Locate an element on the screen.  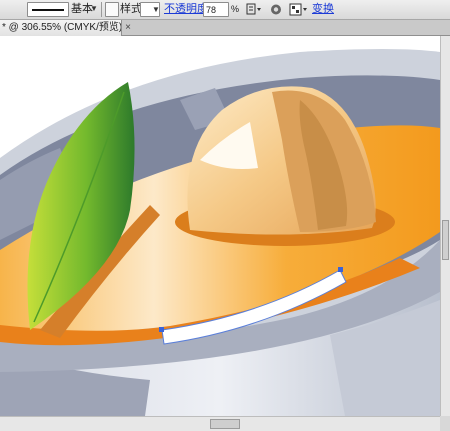
transform-link: 变换 is located at coordinates (323, 9).